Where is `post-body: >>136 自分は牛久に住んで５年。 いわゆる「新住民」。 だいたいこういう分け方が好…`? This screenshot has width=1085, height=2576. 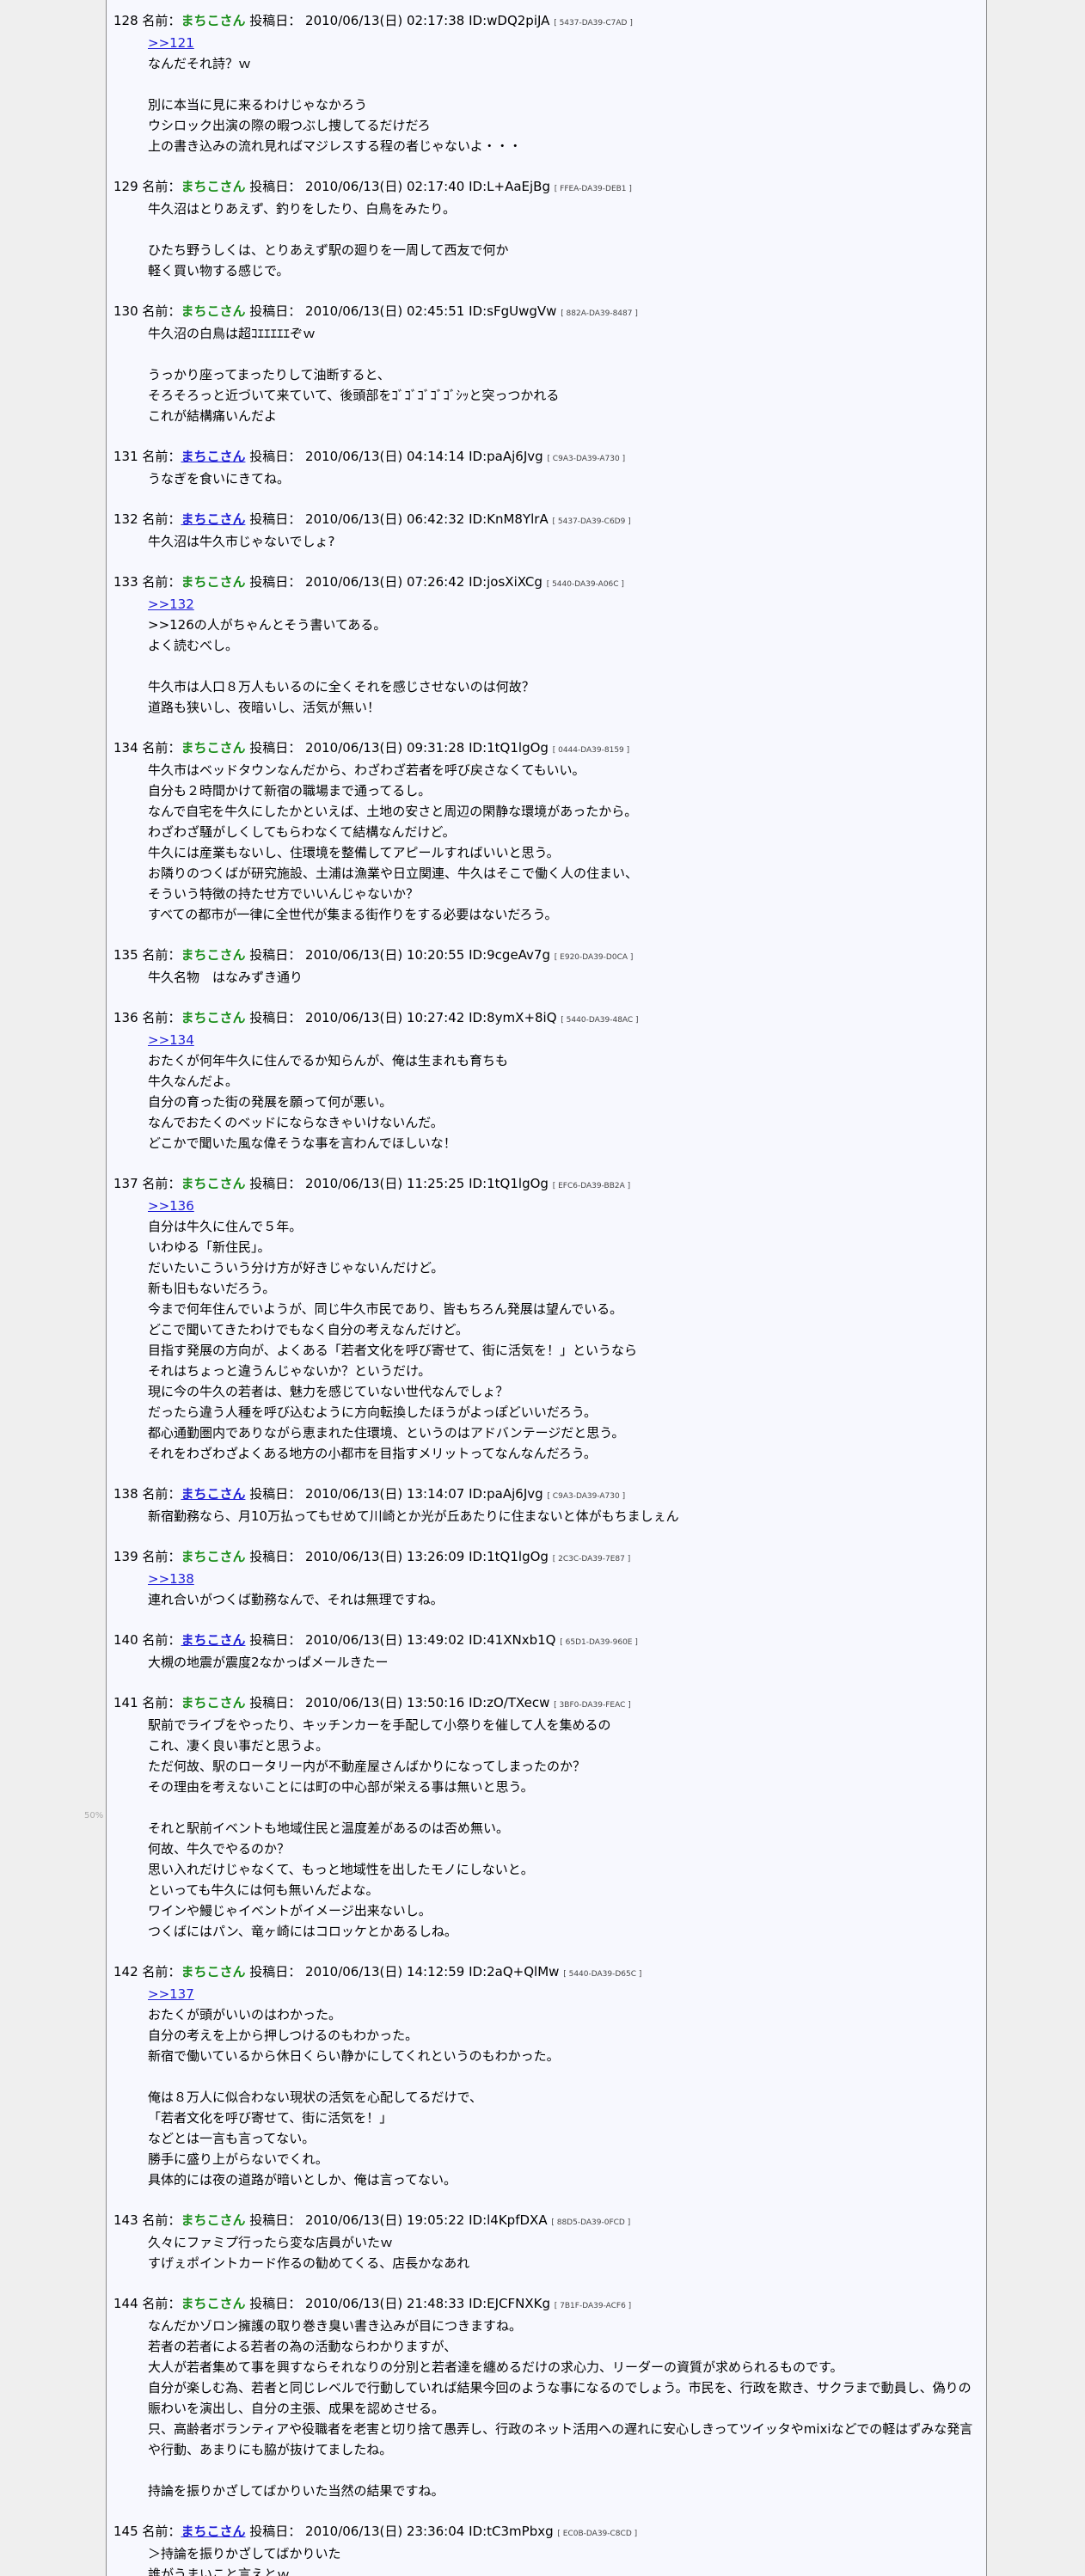
post-body: >>136 自分は牛久に住んで５年。 いわゆる「新住民」。 だいたいこういう分け方が好… is located at coordinates (567, 1330).